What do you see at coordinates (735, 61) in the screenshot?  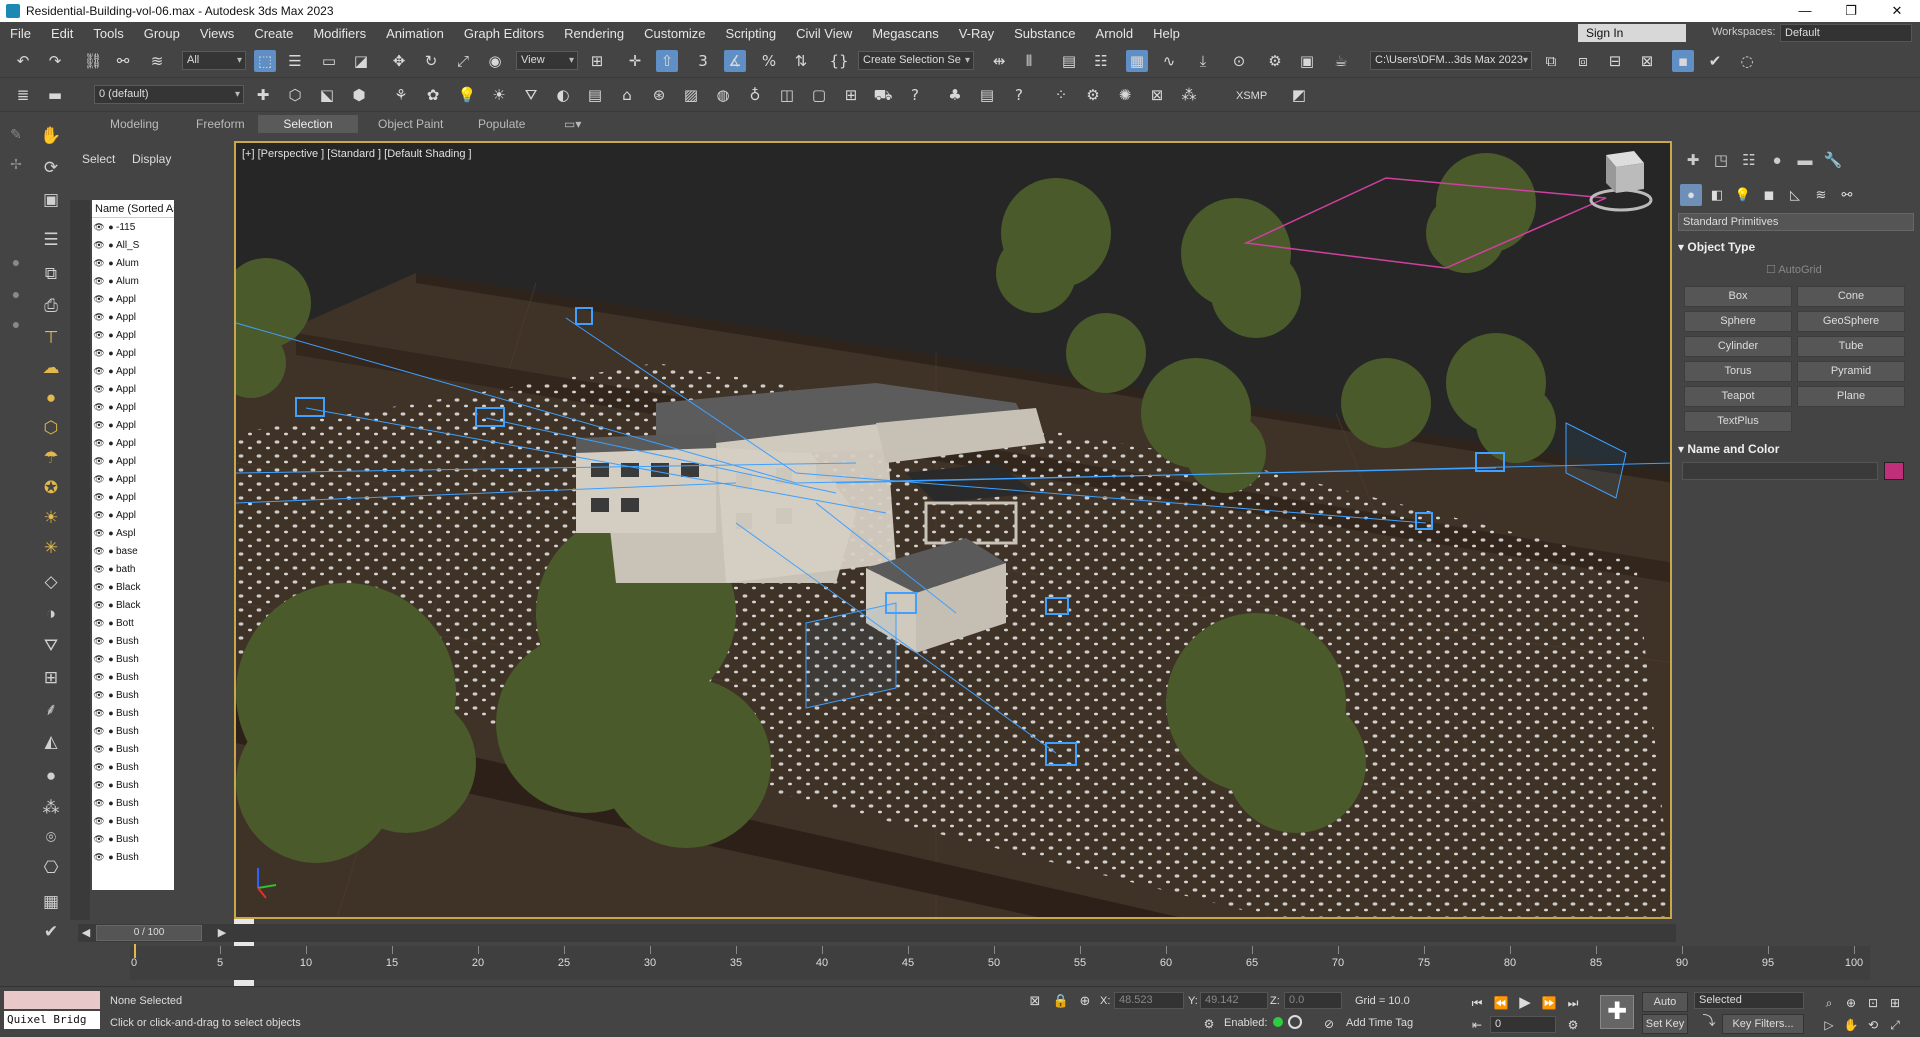 I see `angle-snap-icon: ∡` at bounding box center [735, 61].